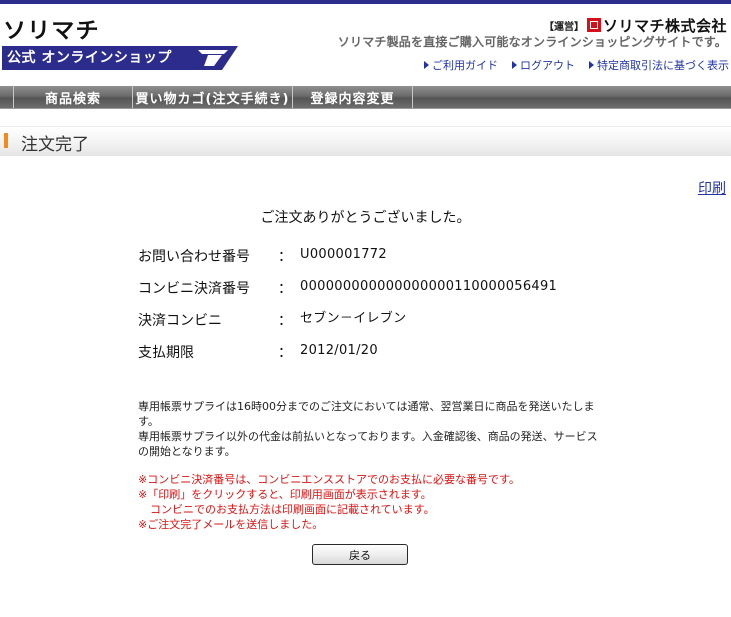 The height and width of the screenshot is (617, 731). What do you see at coordinates (593, 25) in the screenshot?
I see `company-logo-mark` at bounding box center [593, 25].